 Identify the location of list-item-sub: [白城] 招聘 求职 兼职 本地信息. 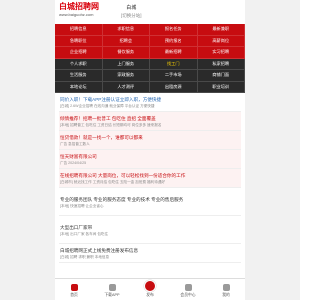
(85, 257).